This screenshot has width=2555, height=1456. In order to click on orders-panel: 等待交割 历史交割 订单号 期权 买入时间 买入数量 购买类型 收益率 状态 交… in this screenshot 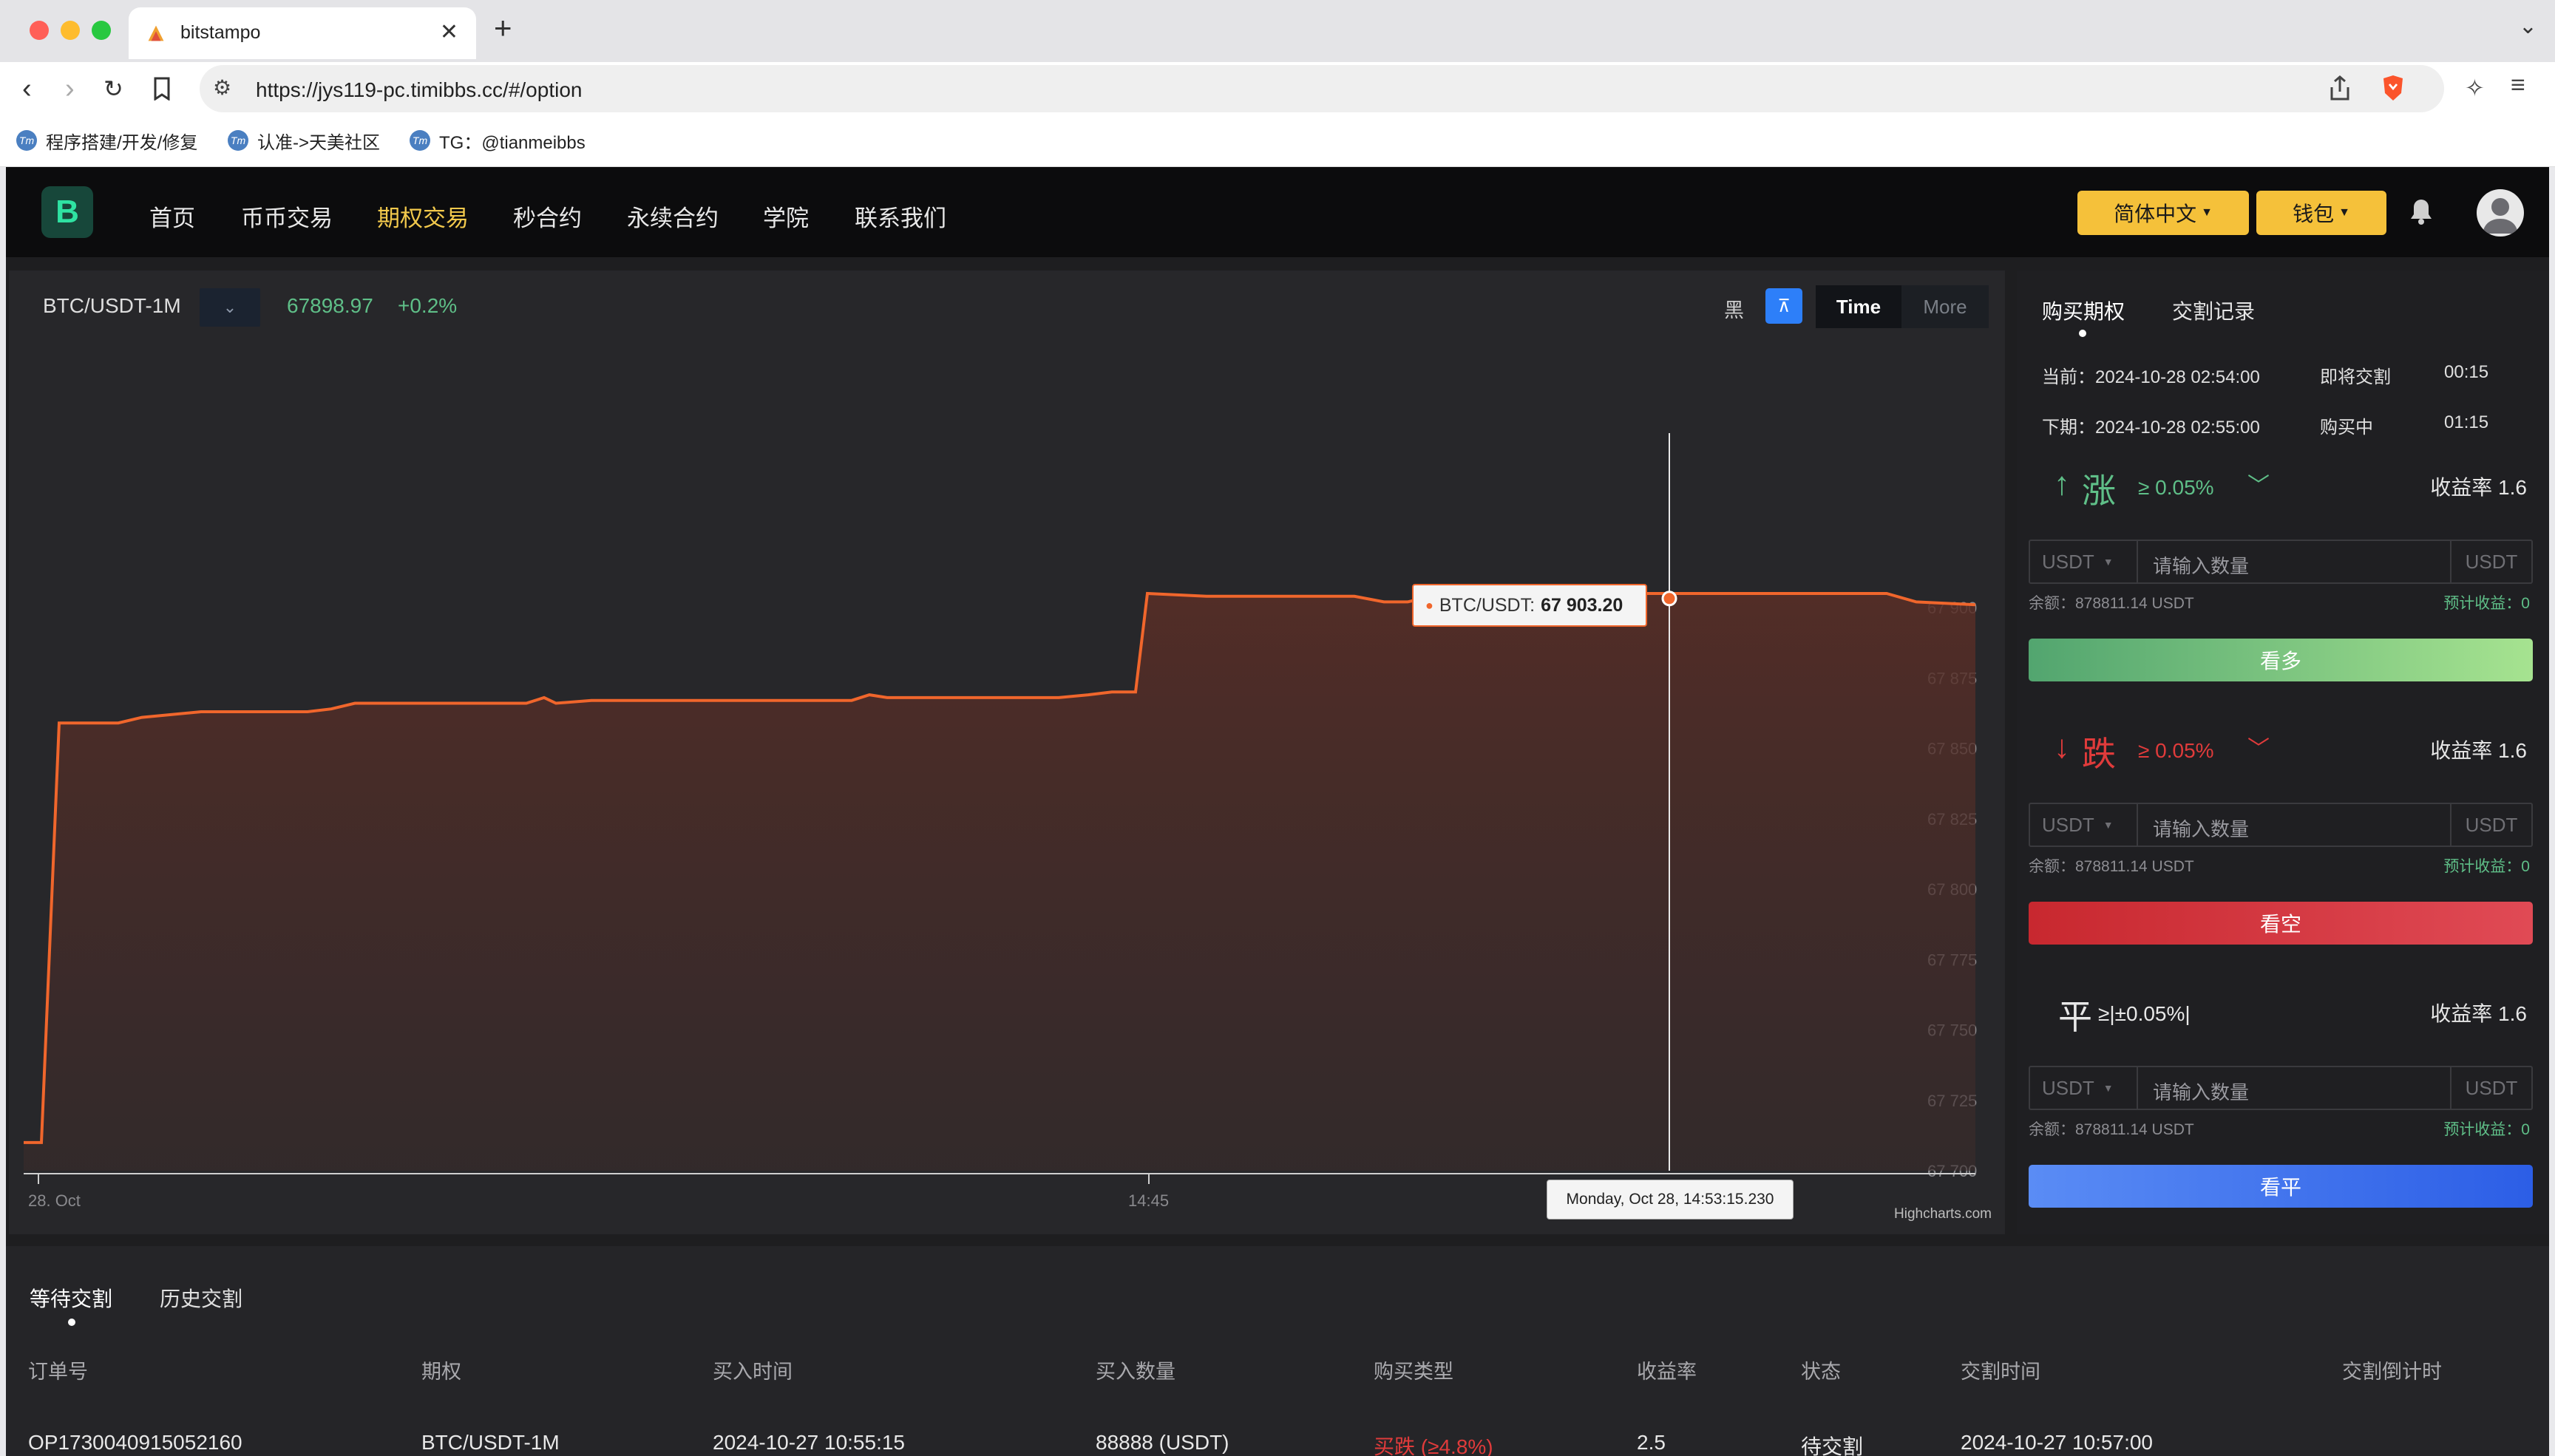, I will do `click(1277, 1351)`.